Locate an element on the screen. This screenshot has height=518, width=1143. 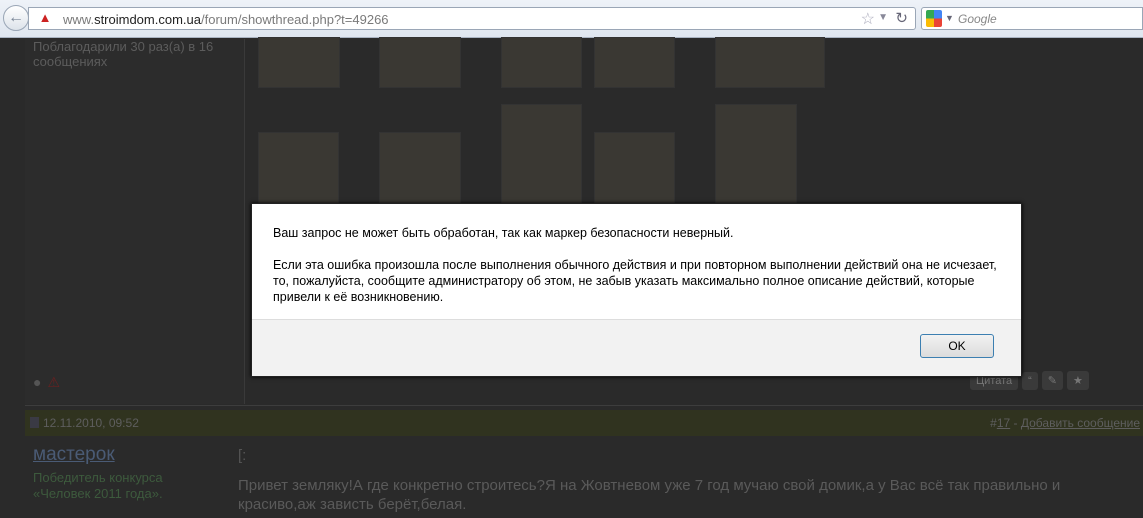
multiquote-button: “ is located at coordinates (1030, 381).